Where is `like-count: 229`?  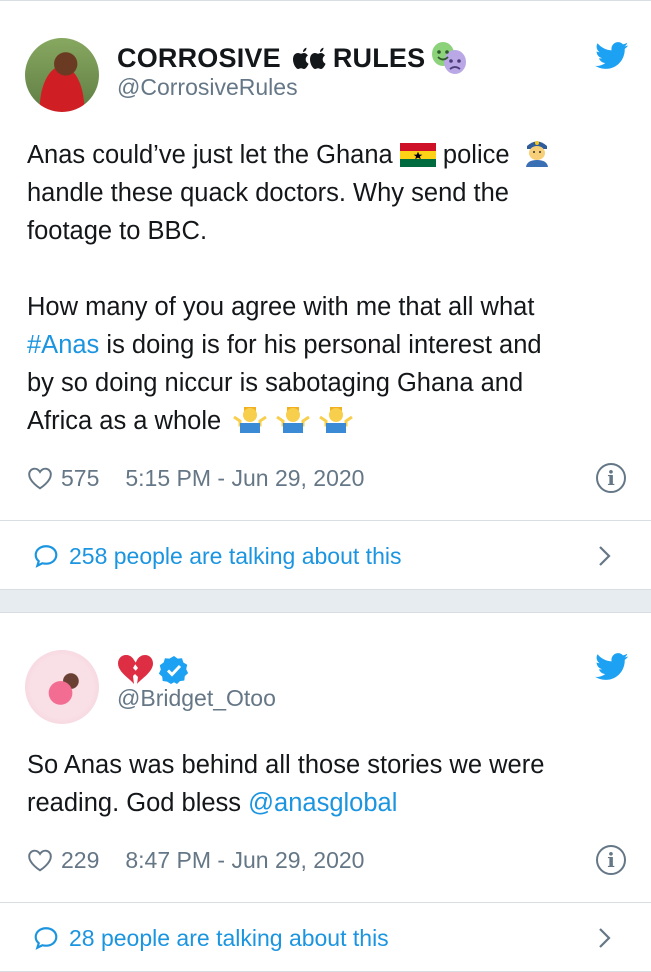 like-count: 229 is located at coordinates (80, 860).